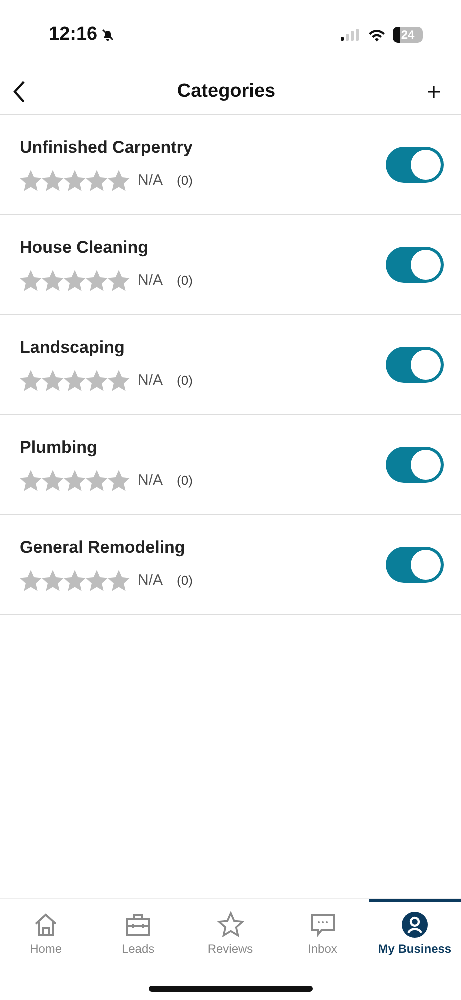 The width and height of the screenshot is (461, 1000). What do you see at coordinates (19, 92) in the screenshot?
I see `back-icon` at bounding box center [19, 92].